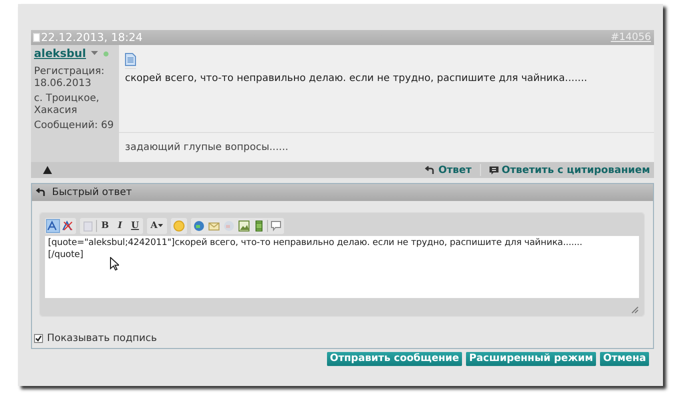 The height and width of the screenshot is (401, 681). I want to click on checkbox-label: Показывать подпись, so click(102, 338).